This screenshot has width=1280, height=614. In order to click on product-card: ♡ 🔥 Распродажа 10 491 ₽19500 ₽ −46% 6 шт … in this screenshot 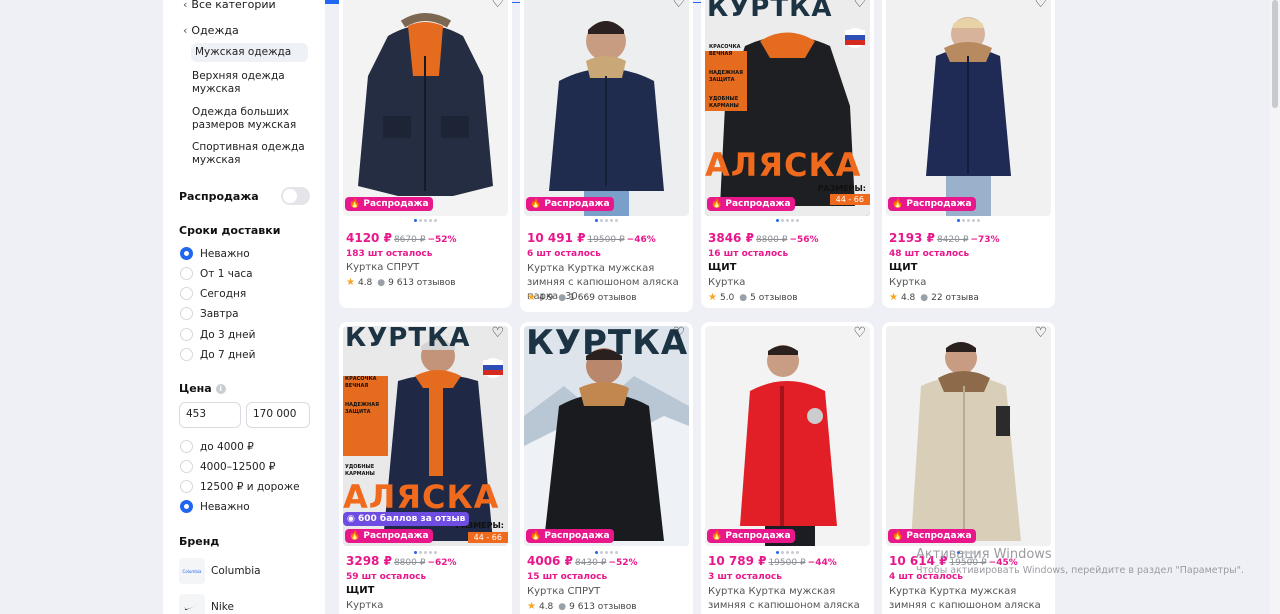, I will do `click(606, 156)`.